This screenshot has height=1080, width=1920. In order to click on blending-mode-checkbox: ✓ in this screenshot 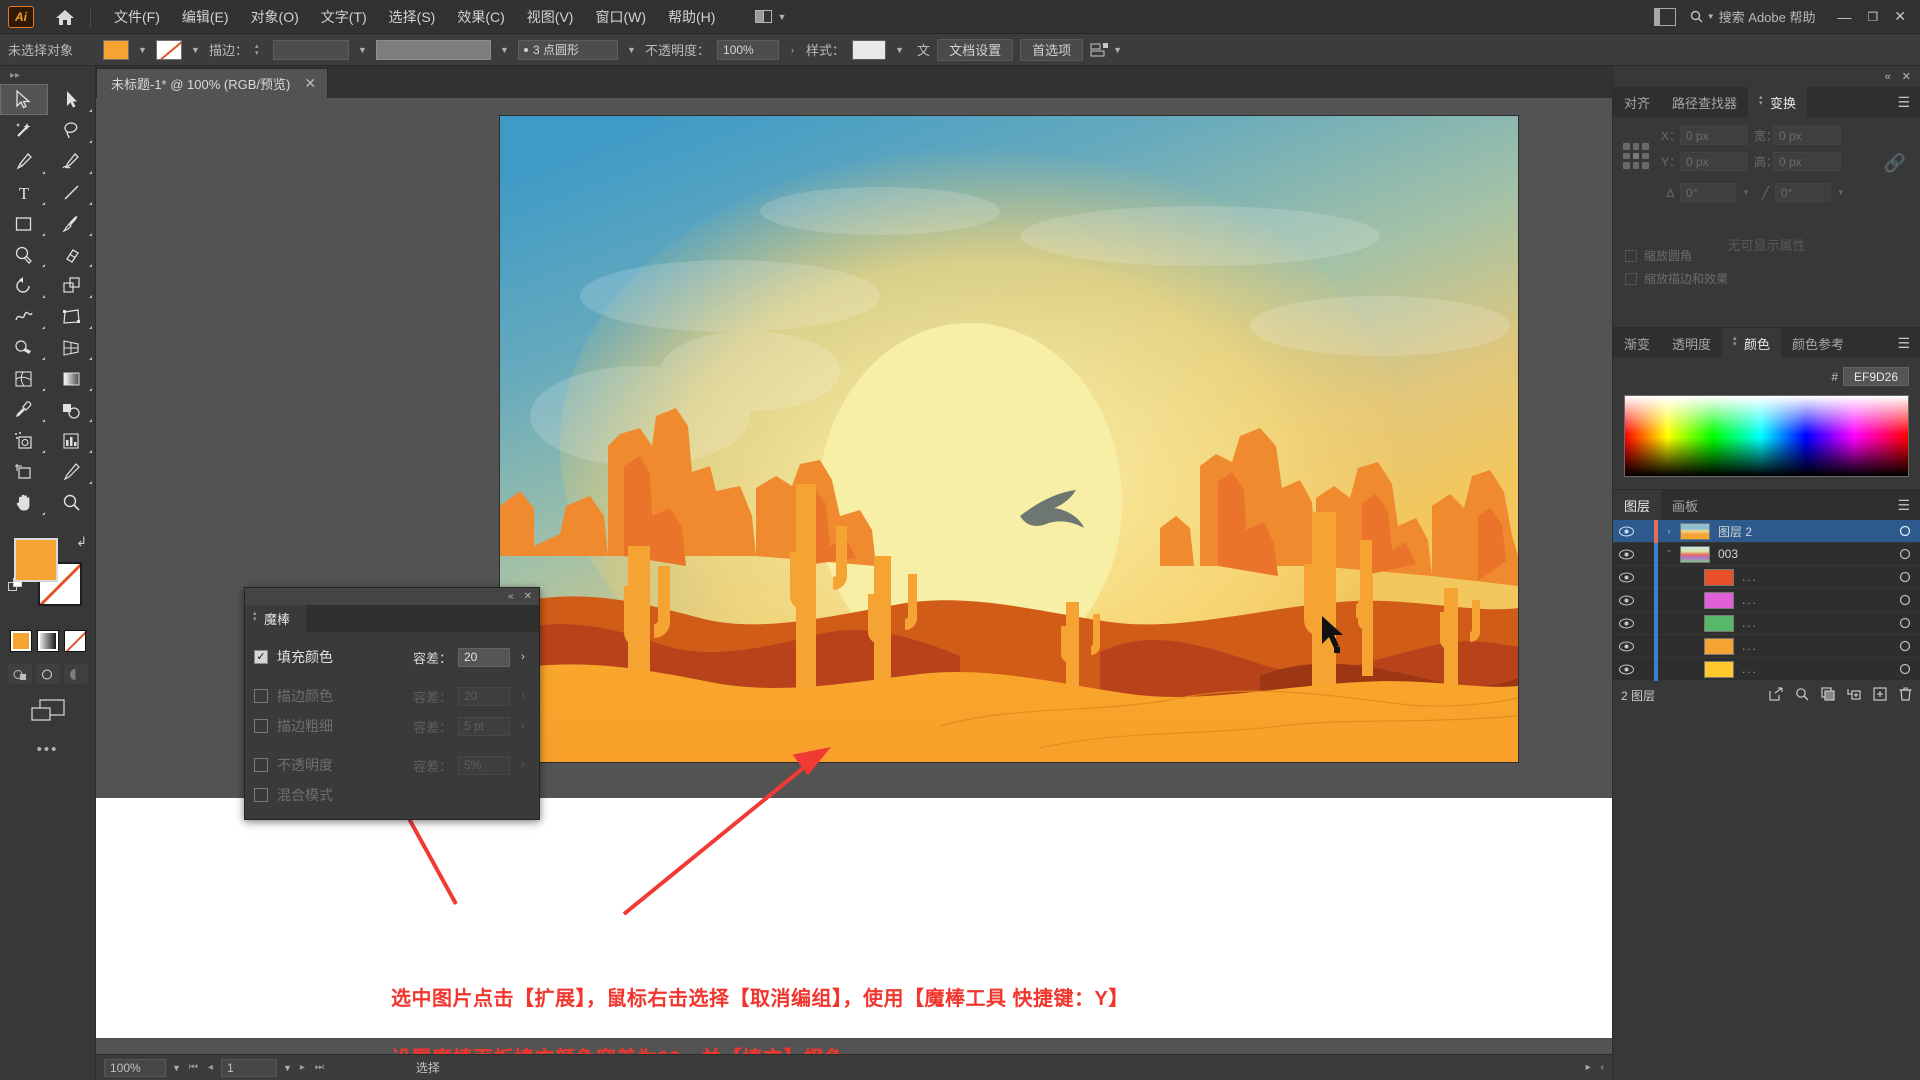, I will do `click(261, 795)`.